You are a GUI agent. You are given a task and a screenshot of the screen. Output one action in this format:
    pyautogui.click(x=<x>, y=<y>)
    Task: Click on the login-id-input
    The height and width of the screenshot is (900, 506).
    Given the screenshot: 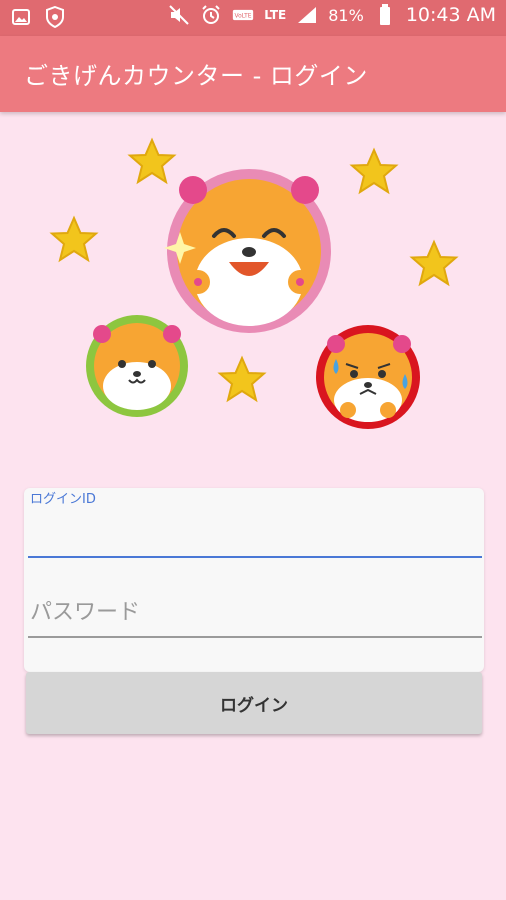 What is the action you would take?
    pyautogui.click(x=255, y=532)
    